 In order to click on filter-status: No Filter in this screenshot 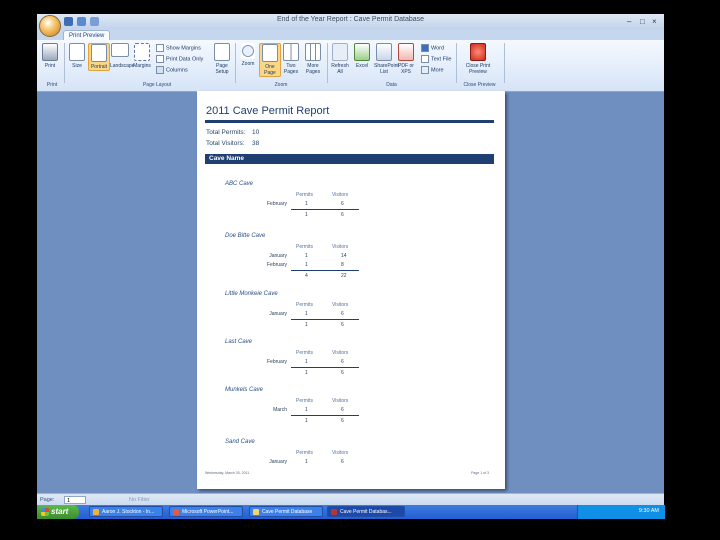, I will do `click(139, 500)`.